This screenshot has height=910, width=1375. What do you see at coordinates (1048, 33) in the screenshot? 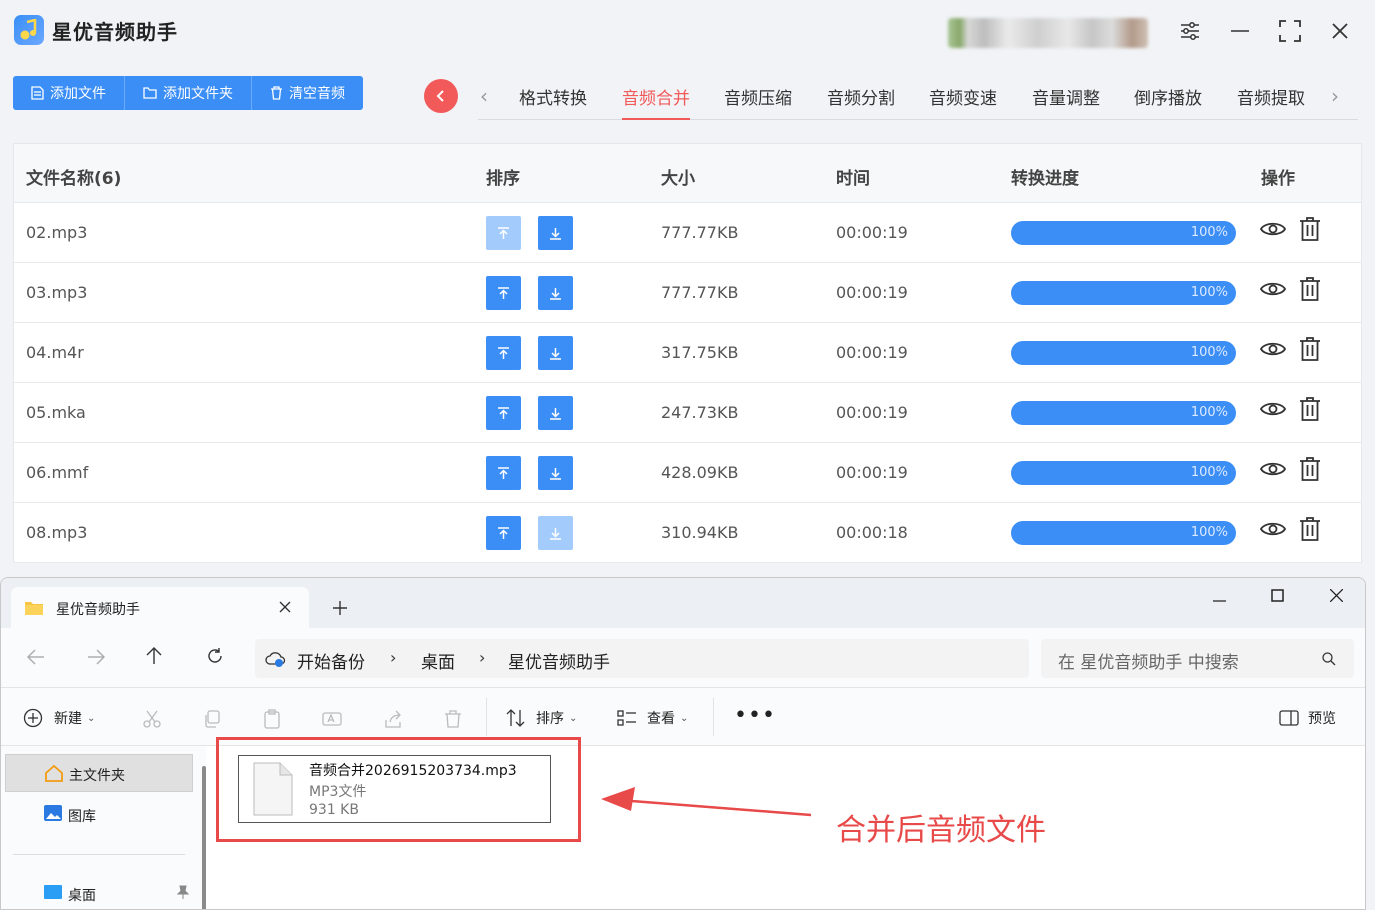
I see `user-avatar` at bounding box center [1048, 33].